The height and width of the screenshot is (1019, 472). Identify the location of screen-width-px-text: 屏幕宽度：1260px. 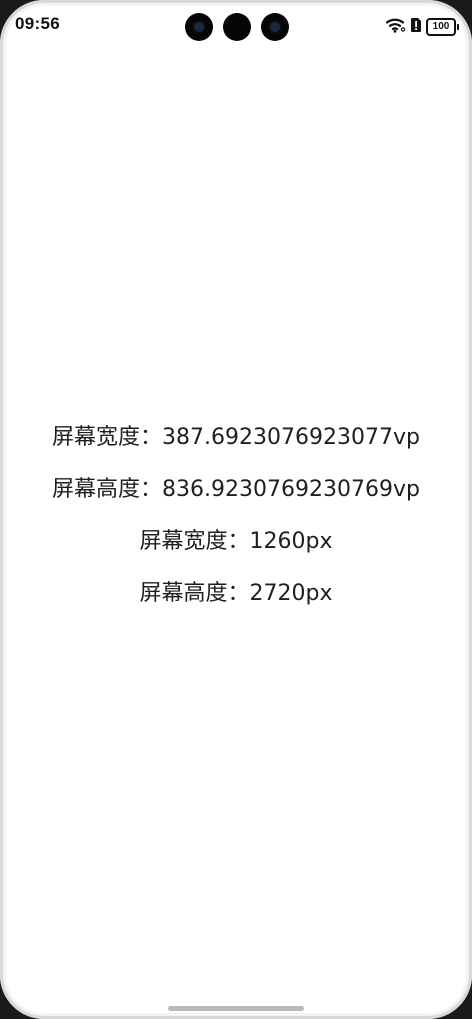
(236, 542).